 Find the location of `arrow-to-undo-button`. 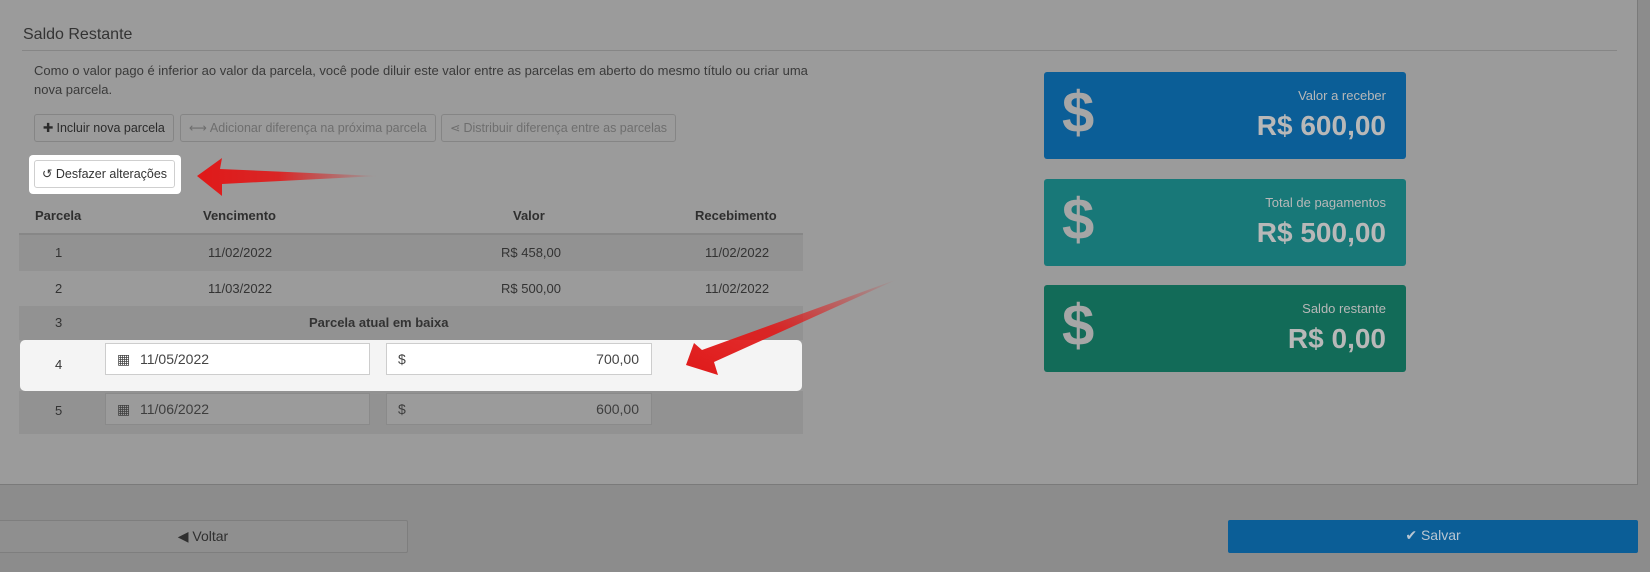

arrow-to-undo-button is located at coordinates (287, 177).